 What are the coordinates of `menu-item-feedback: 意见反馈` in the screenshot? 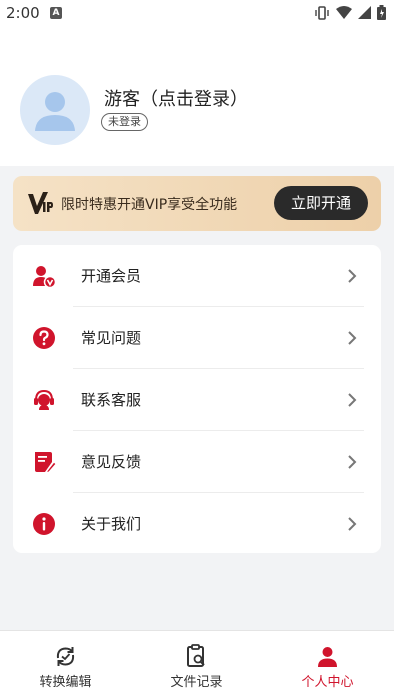 It's located at (197, 462).